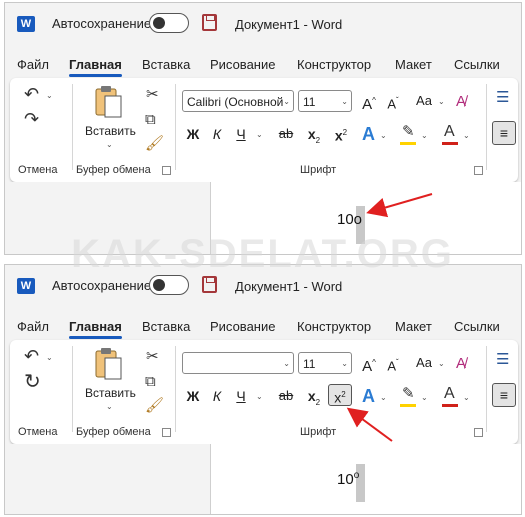 This screenshot has width=525, height=517. I want to click on arrow-to-superscript, so click(369, 424).